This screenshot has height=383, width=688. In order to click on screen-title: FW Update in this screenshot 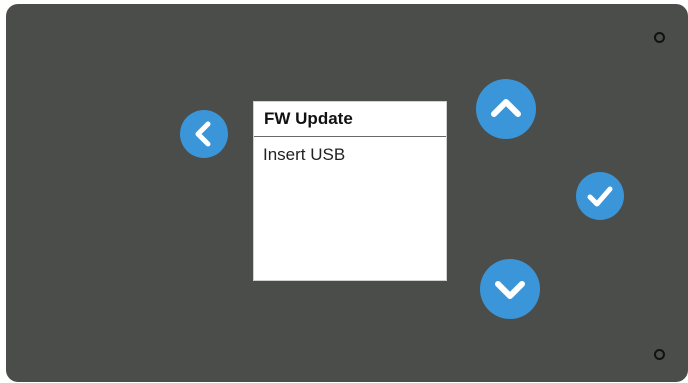, I will do `click(350, 119)`.